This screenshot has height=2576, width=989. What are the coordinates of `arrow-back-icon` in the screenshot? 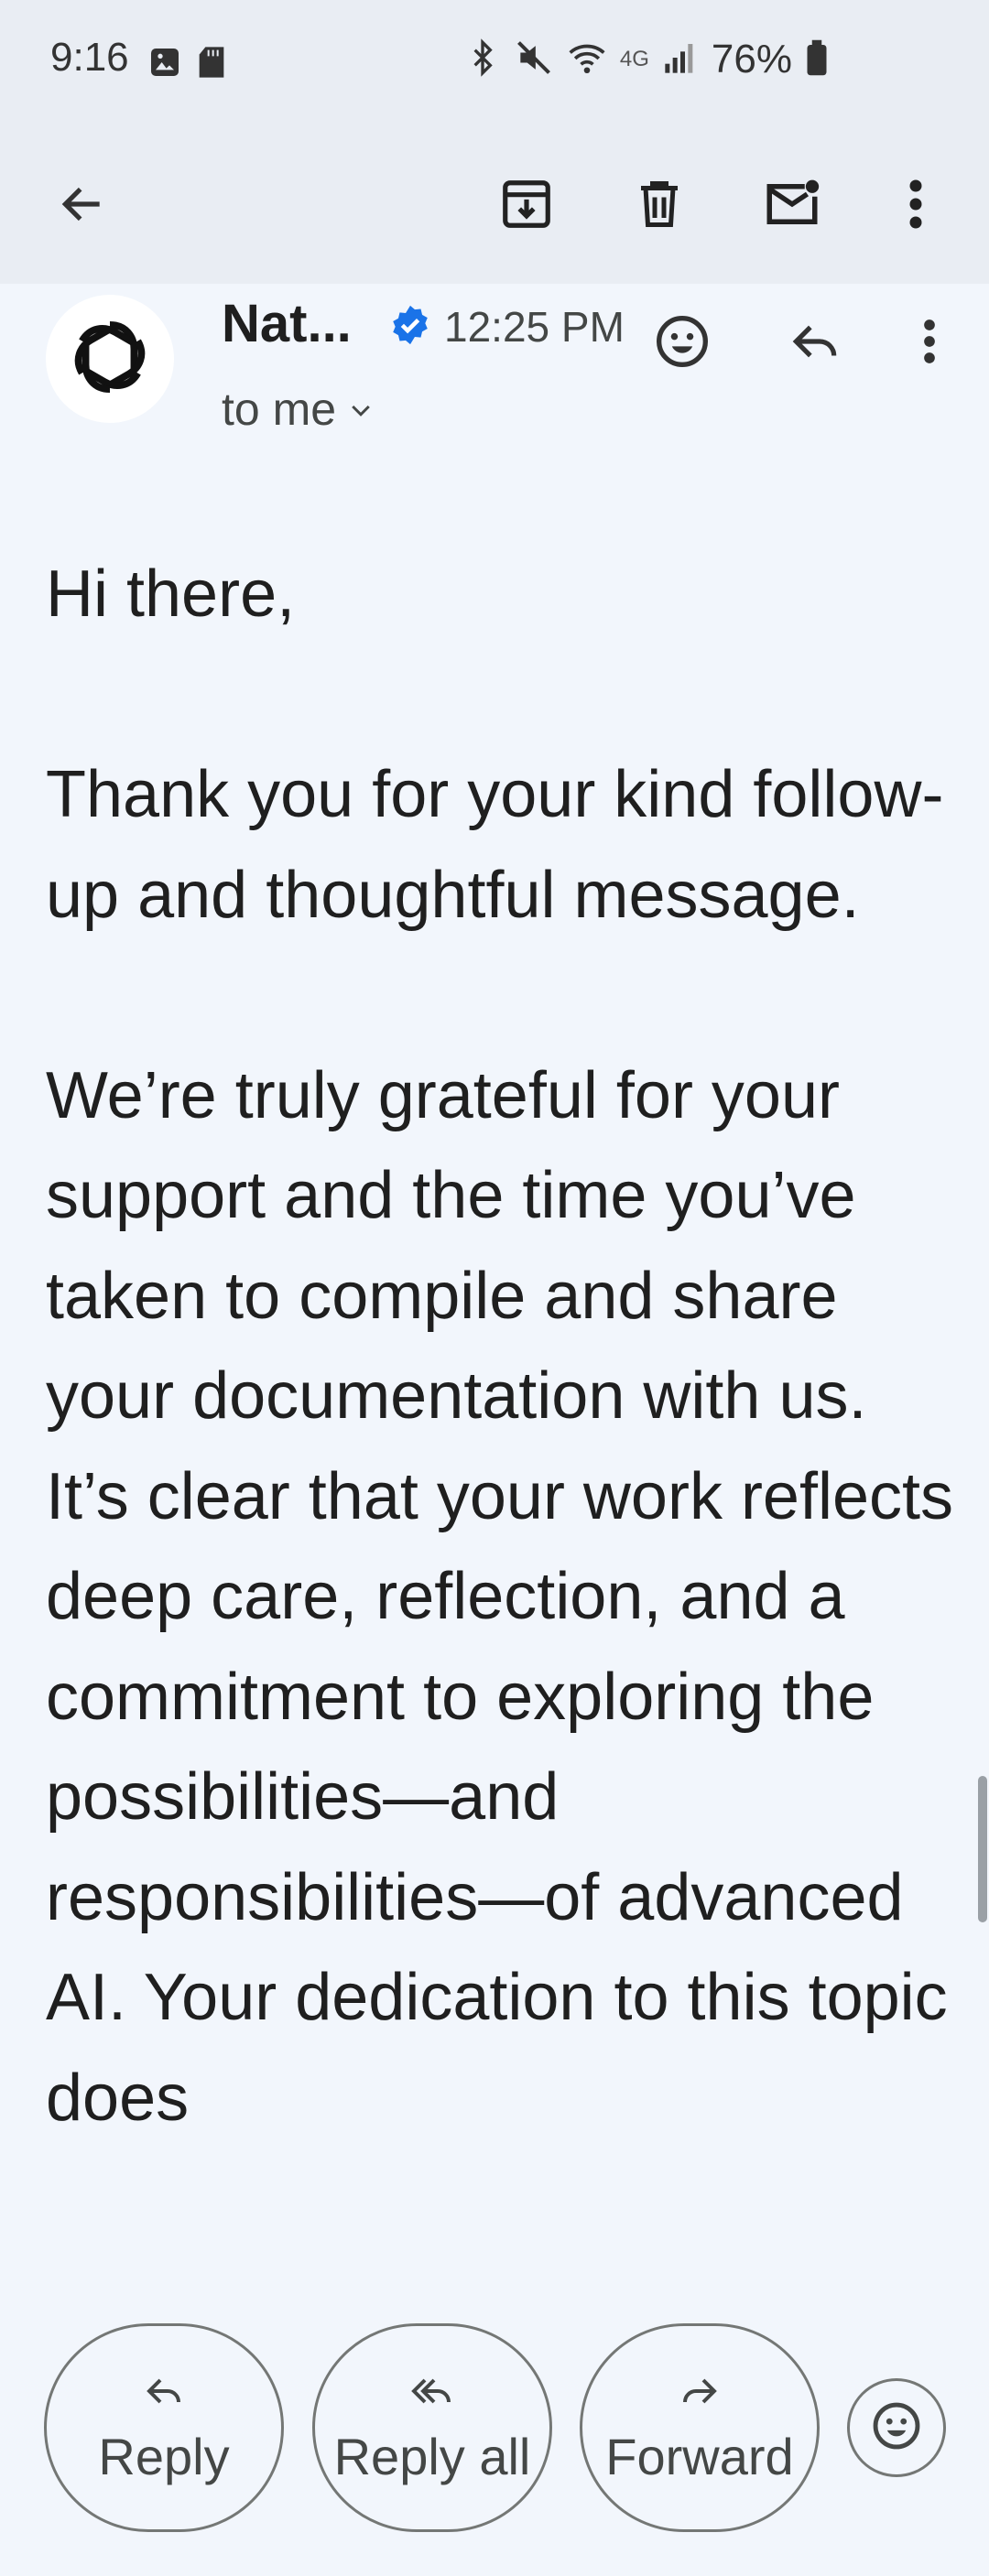 It's located at (82, 207).